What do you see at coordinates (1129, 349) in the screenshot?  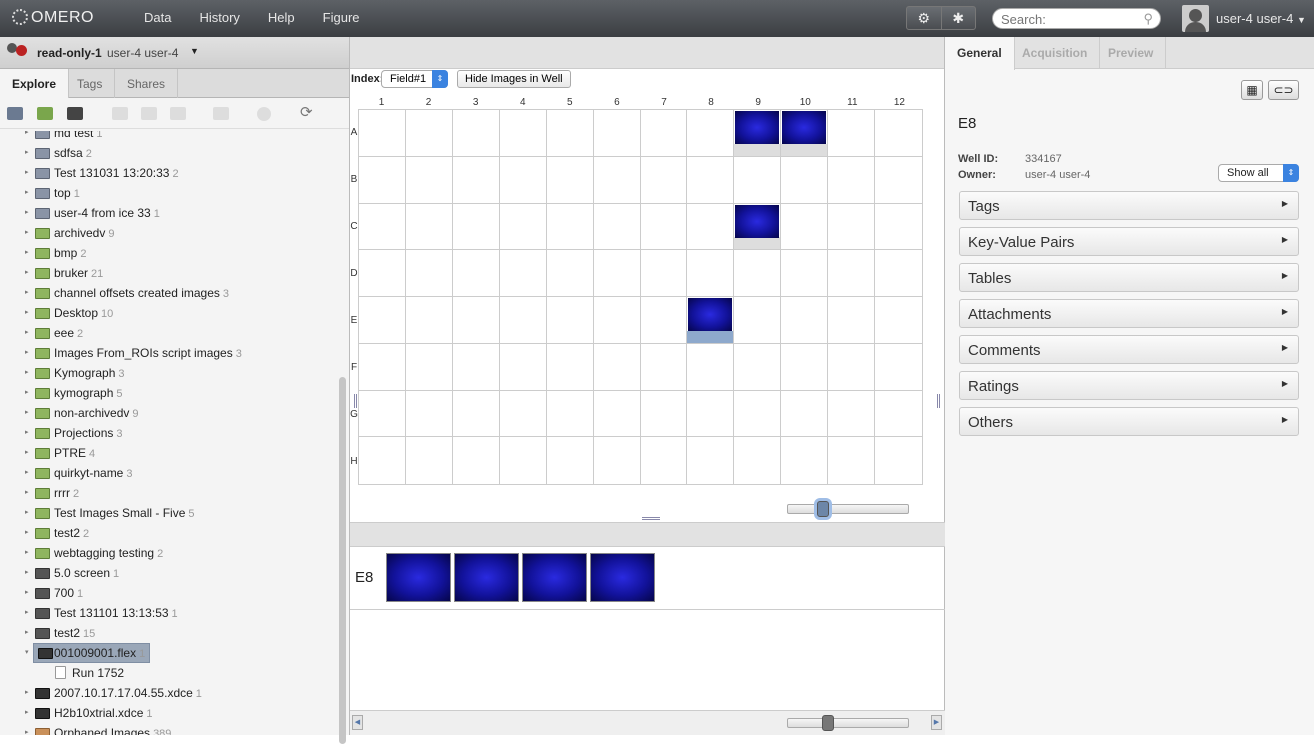 I see `section-comments: Comments ▶` at bounding box center [1129, 349].